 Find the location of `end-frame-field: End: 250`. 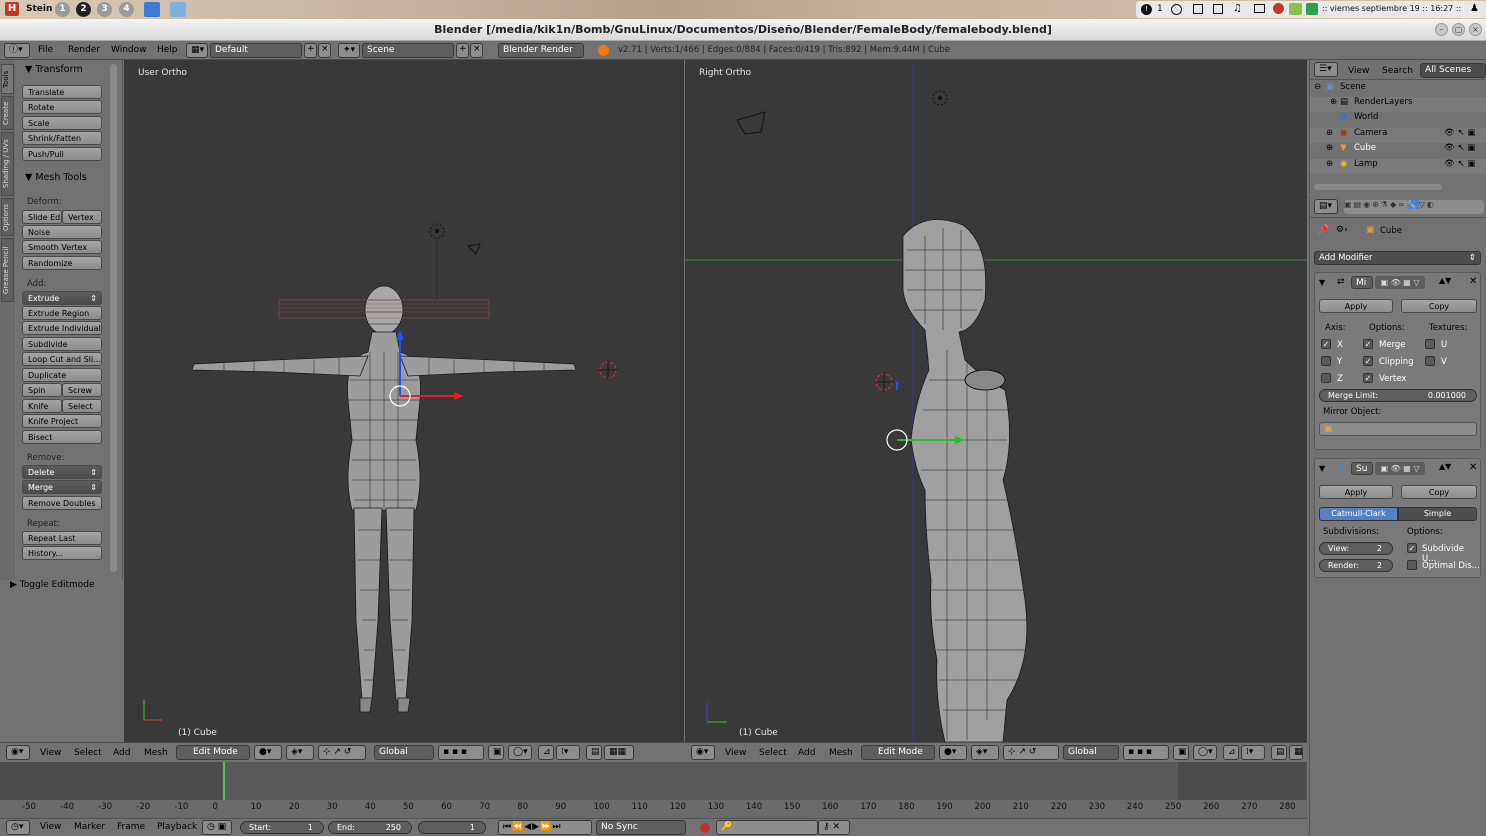

end-frame-field: End: 250 is located at coordinates (370, 827).